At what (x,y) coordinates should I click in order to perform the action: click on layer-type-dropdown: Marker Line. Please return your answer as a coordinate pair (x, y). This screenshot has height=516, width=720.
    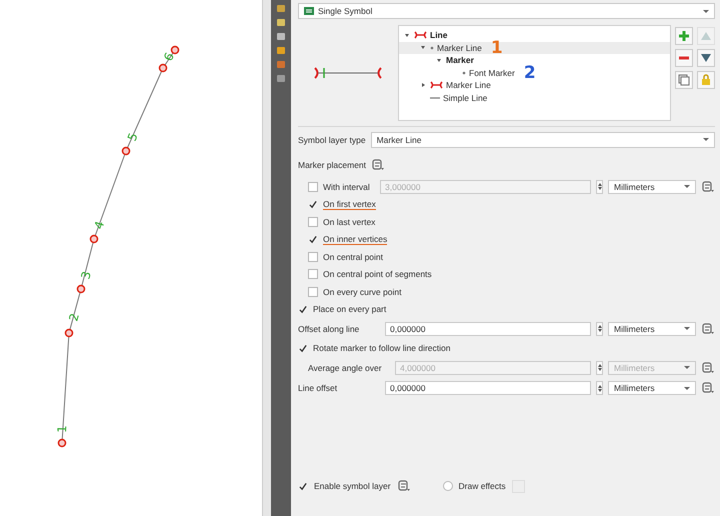
    Looking at the image, I should click on (542, 140).